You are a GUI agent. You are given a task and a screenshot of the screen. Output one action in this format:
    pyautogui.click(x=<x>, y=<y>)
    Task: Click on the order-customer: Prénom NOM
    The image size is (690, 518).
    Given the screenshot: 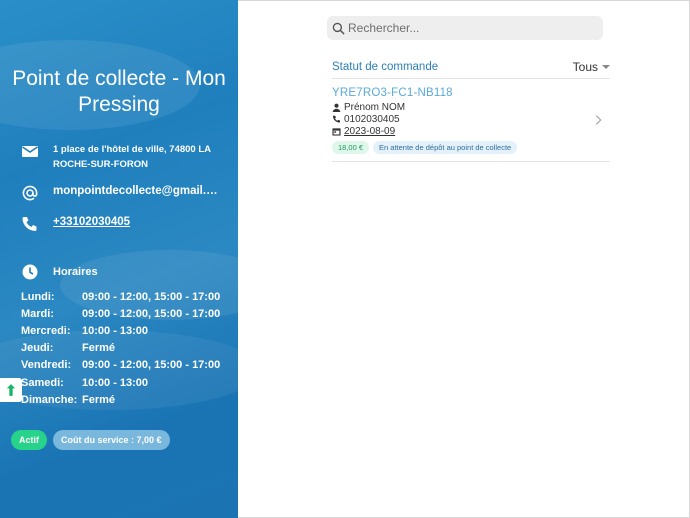 What is the action you would take?
    pyautogui.click(x=368, y=107)
    